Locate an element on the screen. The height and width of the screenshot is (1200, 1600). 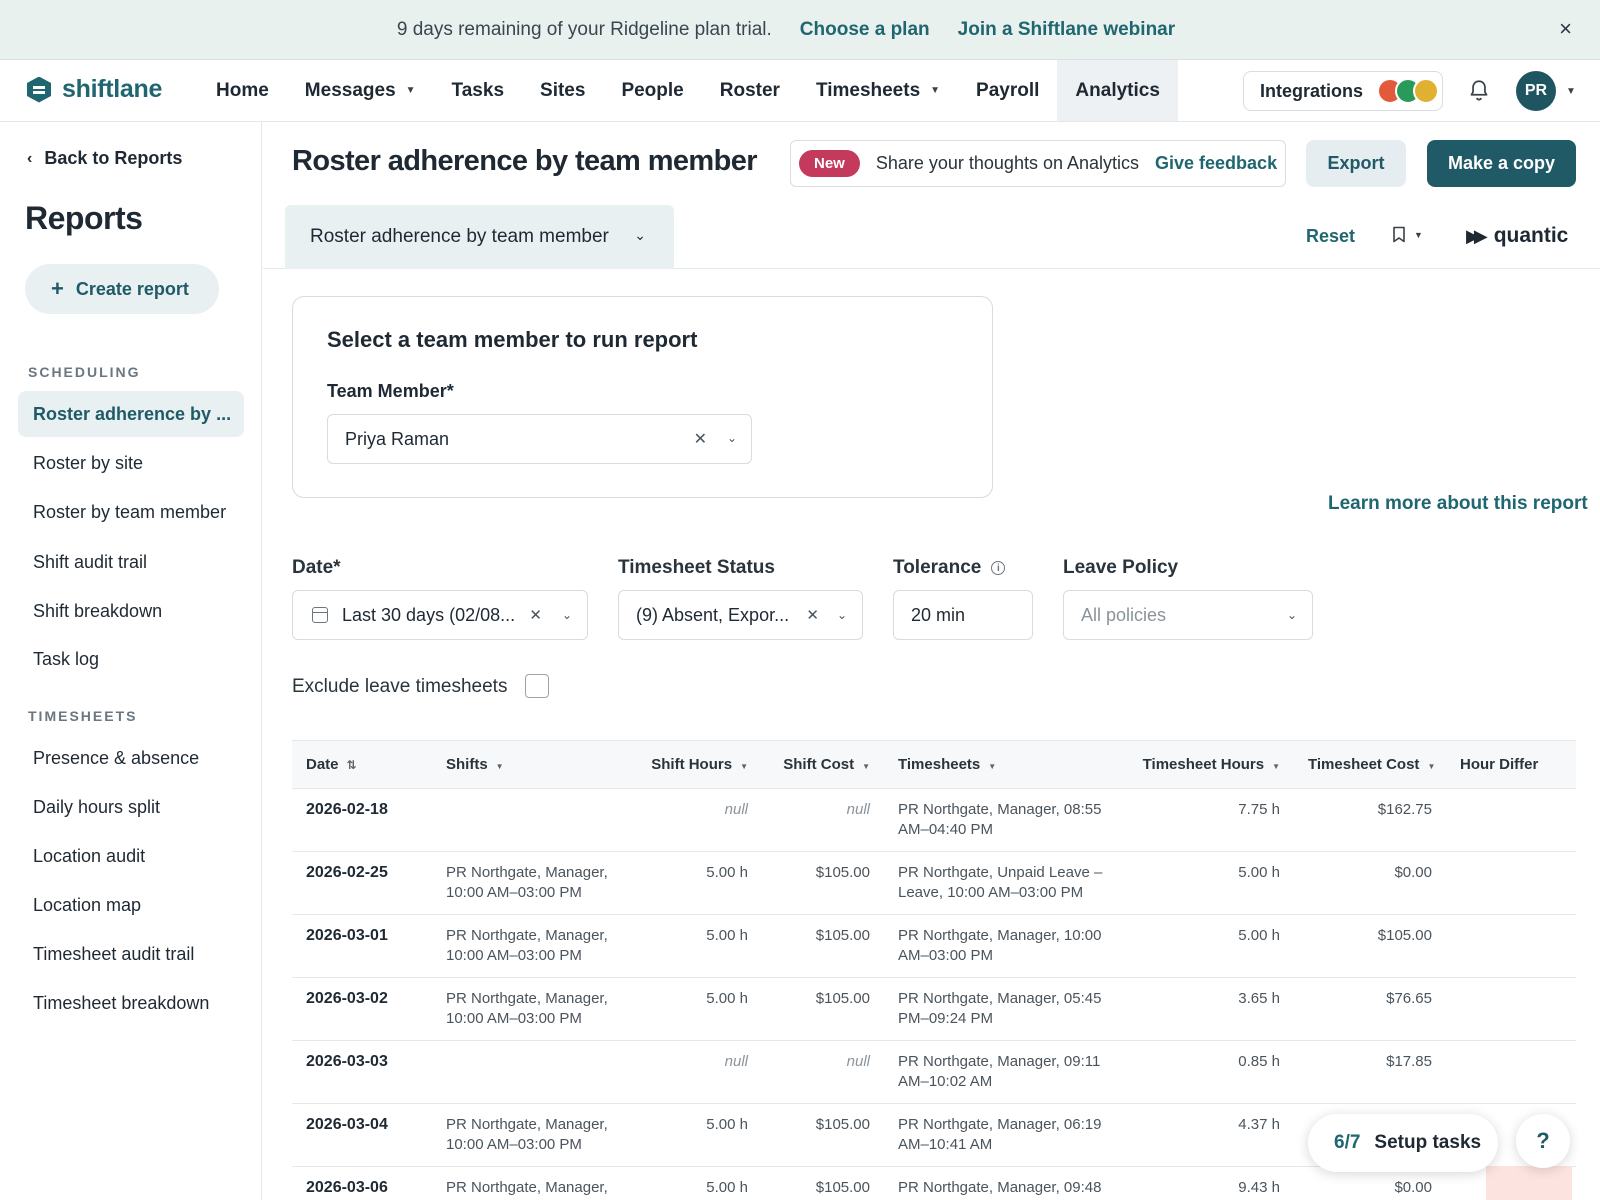
make-copy-button: Make a copy is located at coordinates (1501, 163).